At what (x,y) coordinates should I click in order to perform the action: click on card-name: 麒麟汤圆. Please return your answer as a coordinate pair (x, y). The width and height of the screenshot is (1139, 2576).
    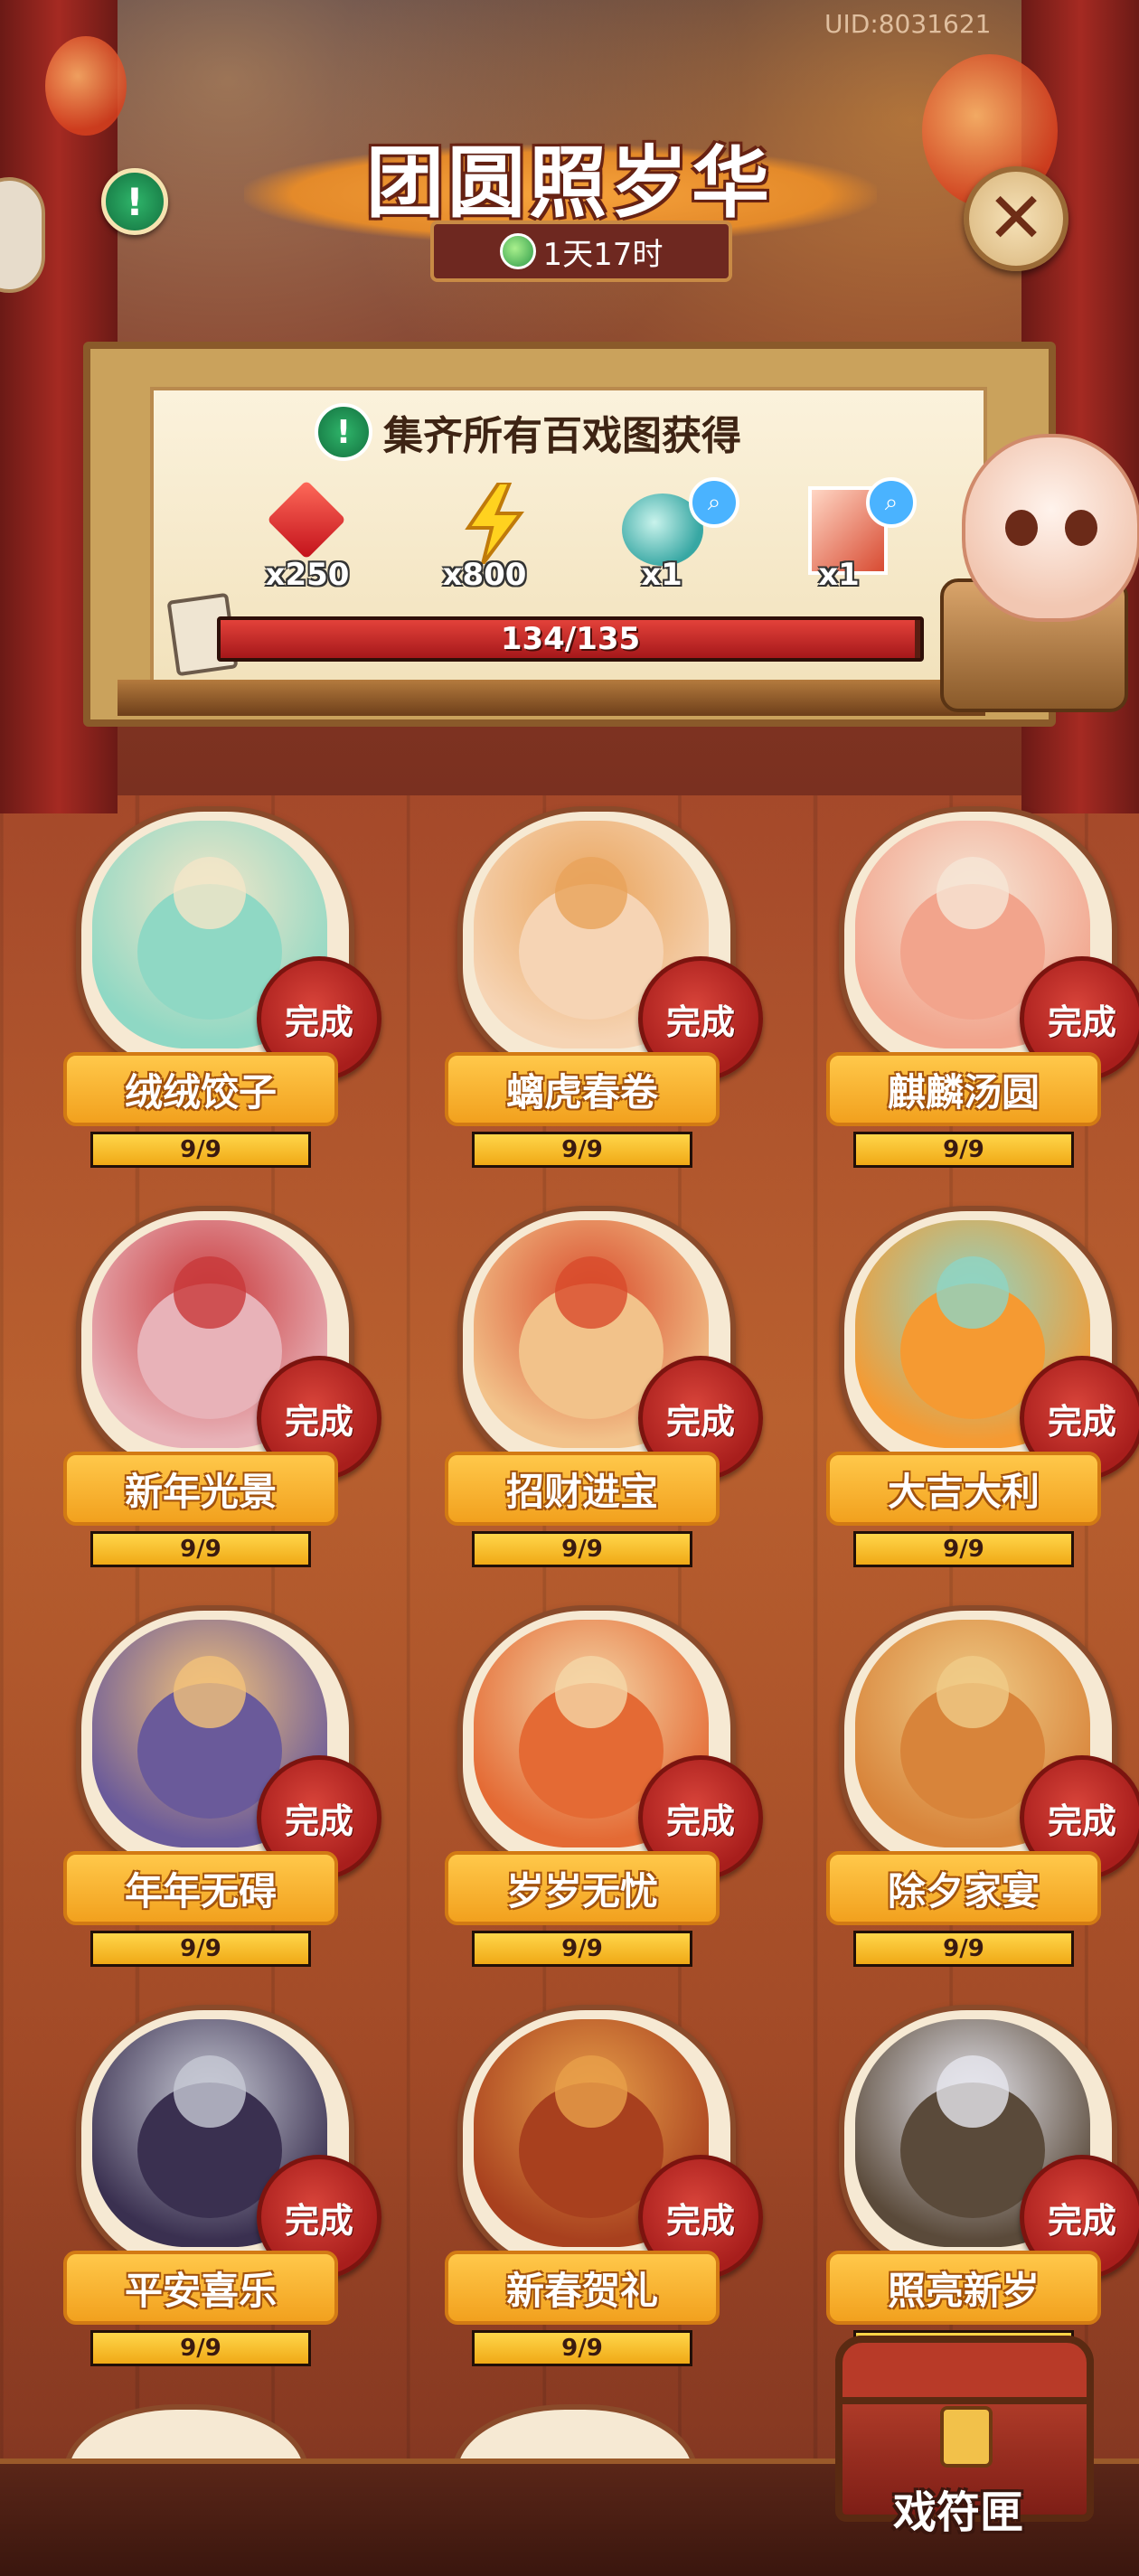
    Looking at the image, I should click on (963, 1089).